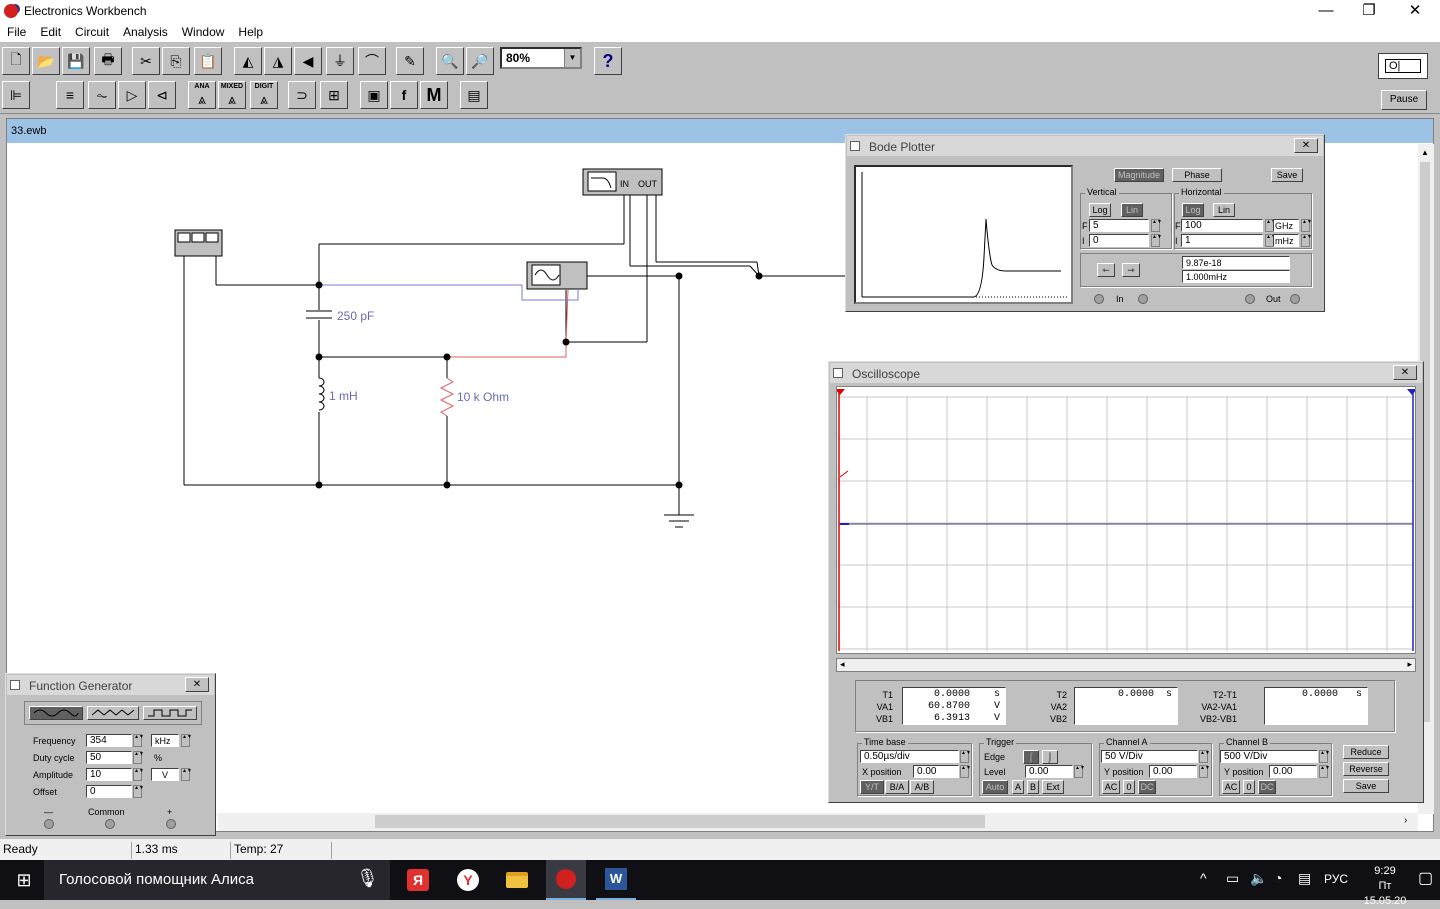  I want to click on scroll-right-icon: ▸, so click(1409, 664).